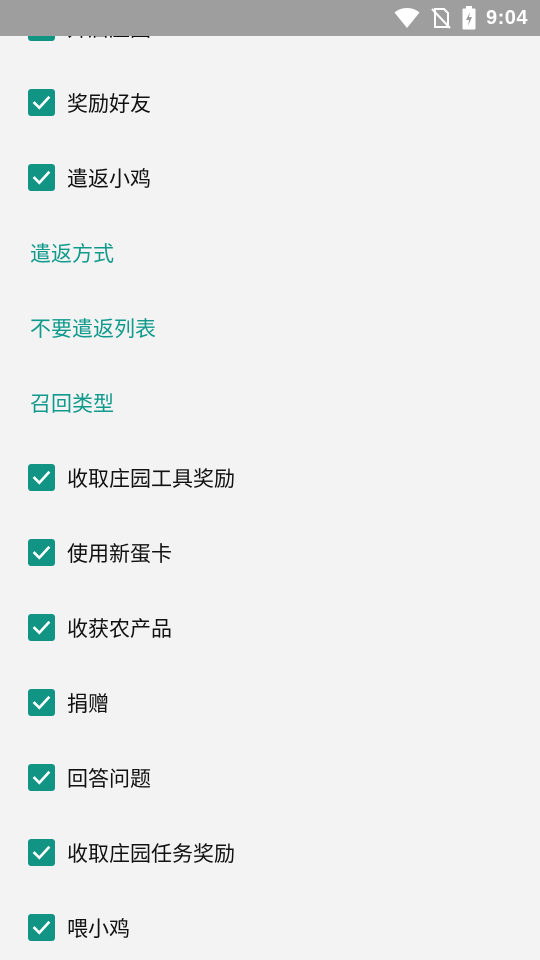 This screenshot has width=540, height=960. Describe the element at coordinates (109, 103) in the screenshot. I see `setting-label: 奖励好友` at that location.